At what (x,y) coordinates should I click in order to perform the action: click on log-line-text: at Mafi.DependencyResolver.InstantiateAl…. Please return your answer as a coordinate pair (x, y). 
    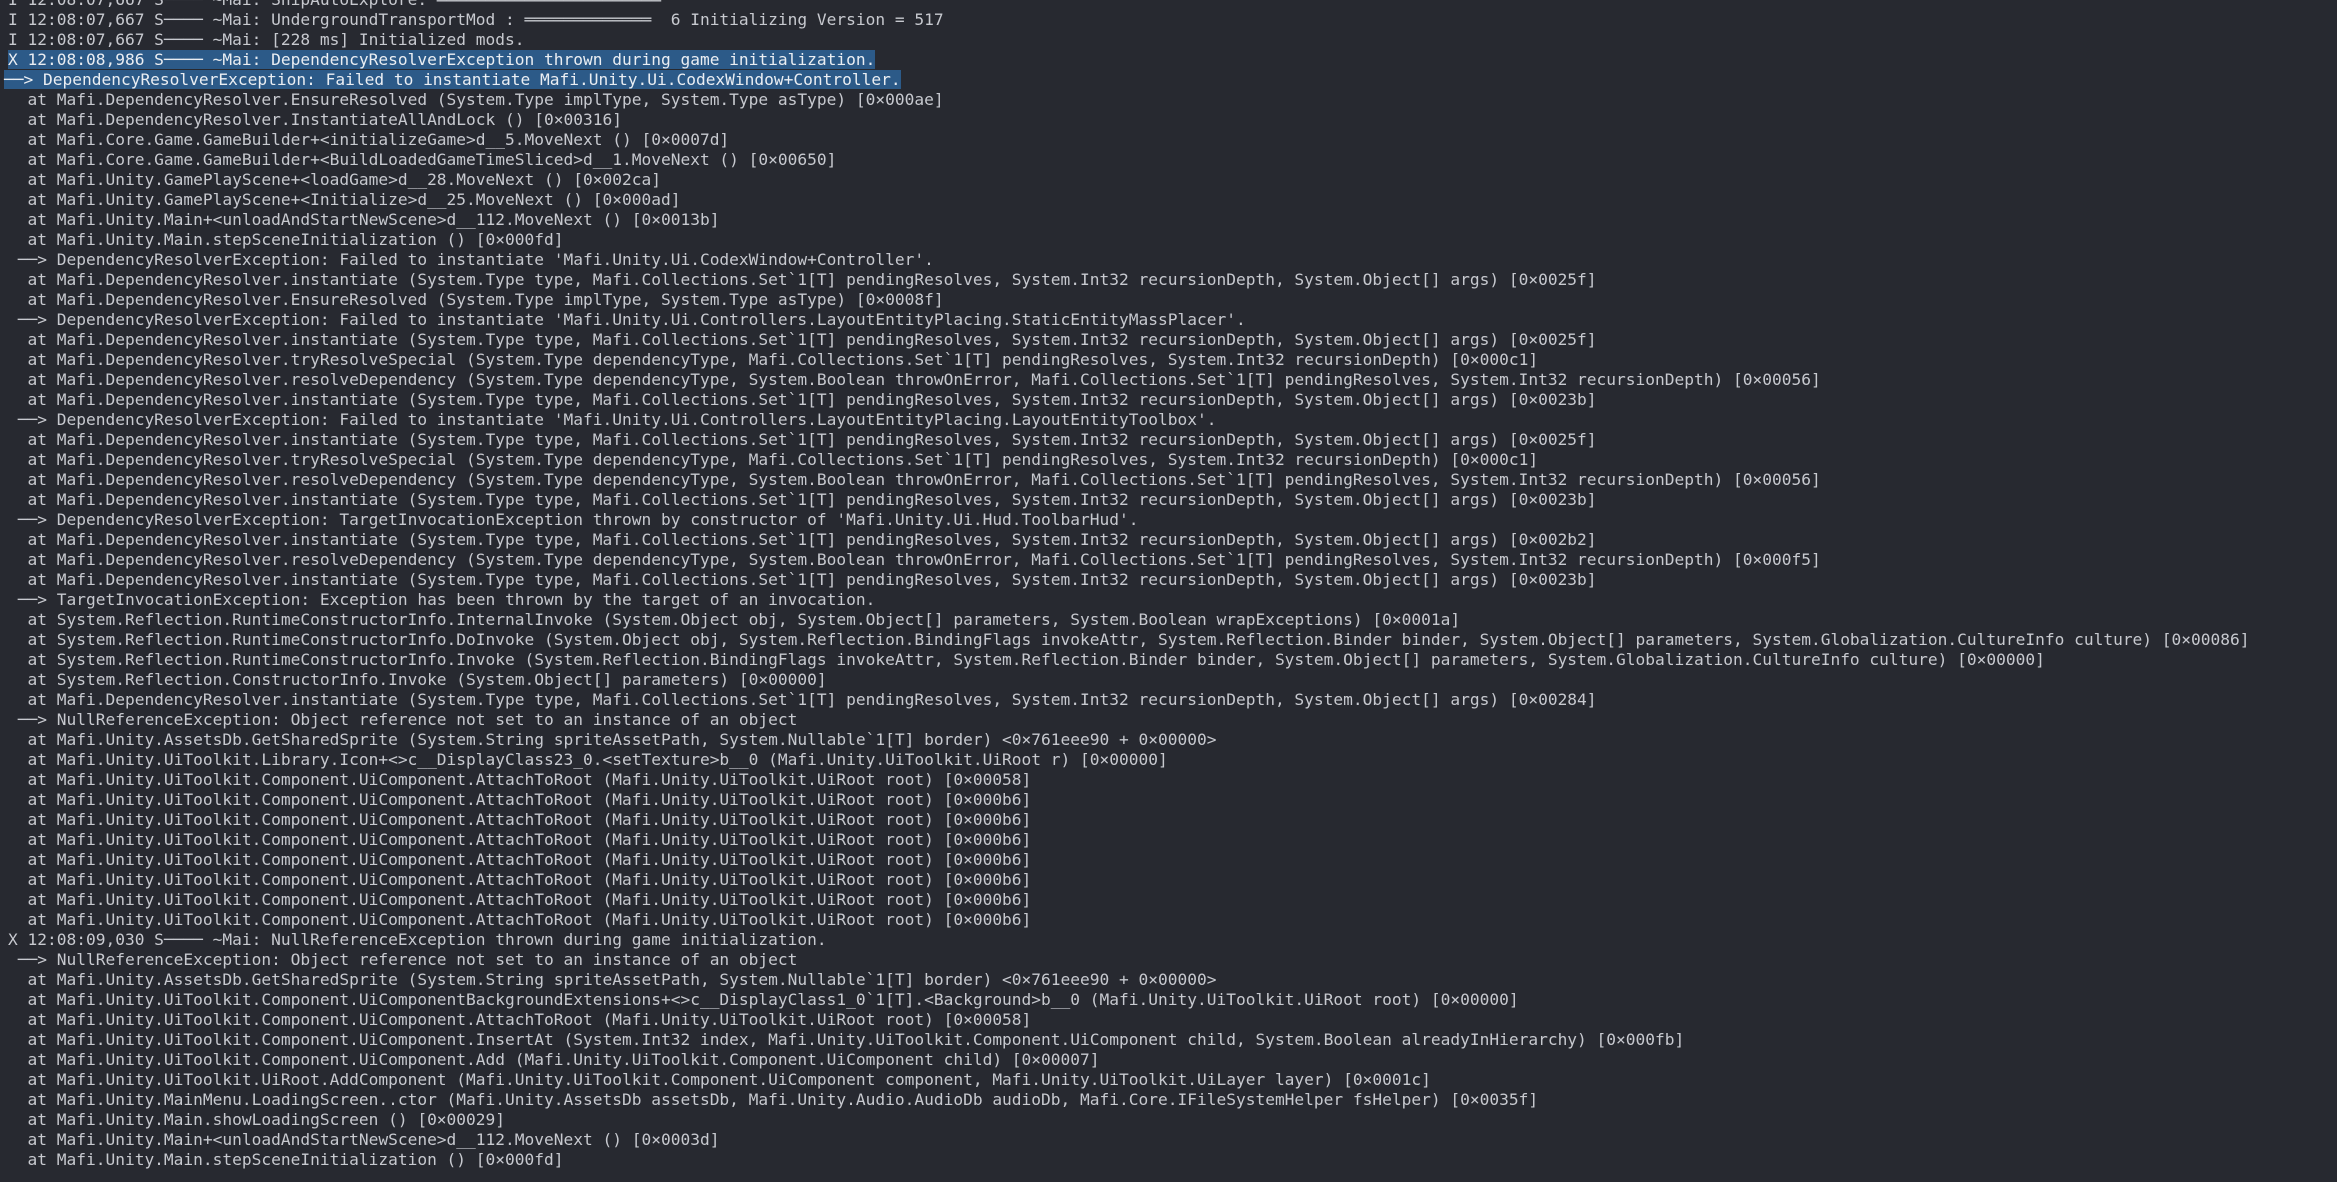
    Looking at the image, I should click on (315, 119).